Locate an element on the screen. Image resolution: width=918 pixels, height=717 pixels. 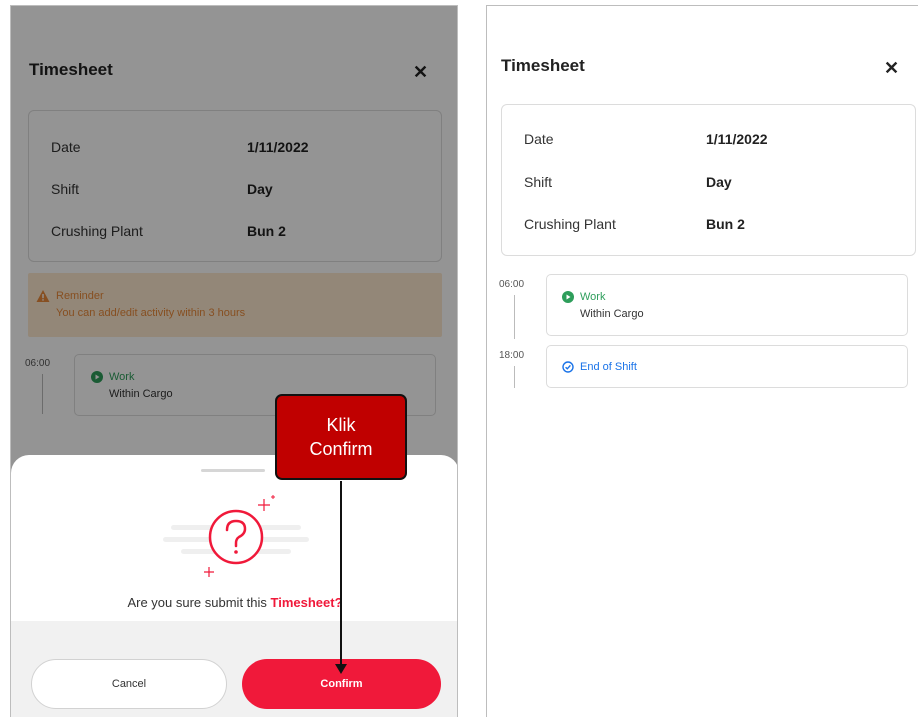
sheet-drag-handle is located at coordinates (233, 470).